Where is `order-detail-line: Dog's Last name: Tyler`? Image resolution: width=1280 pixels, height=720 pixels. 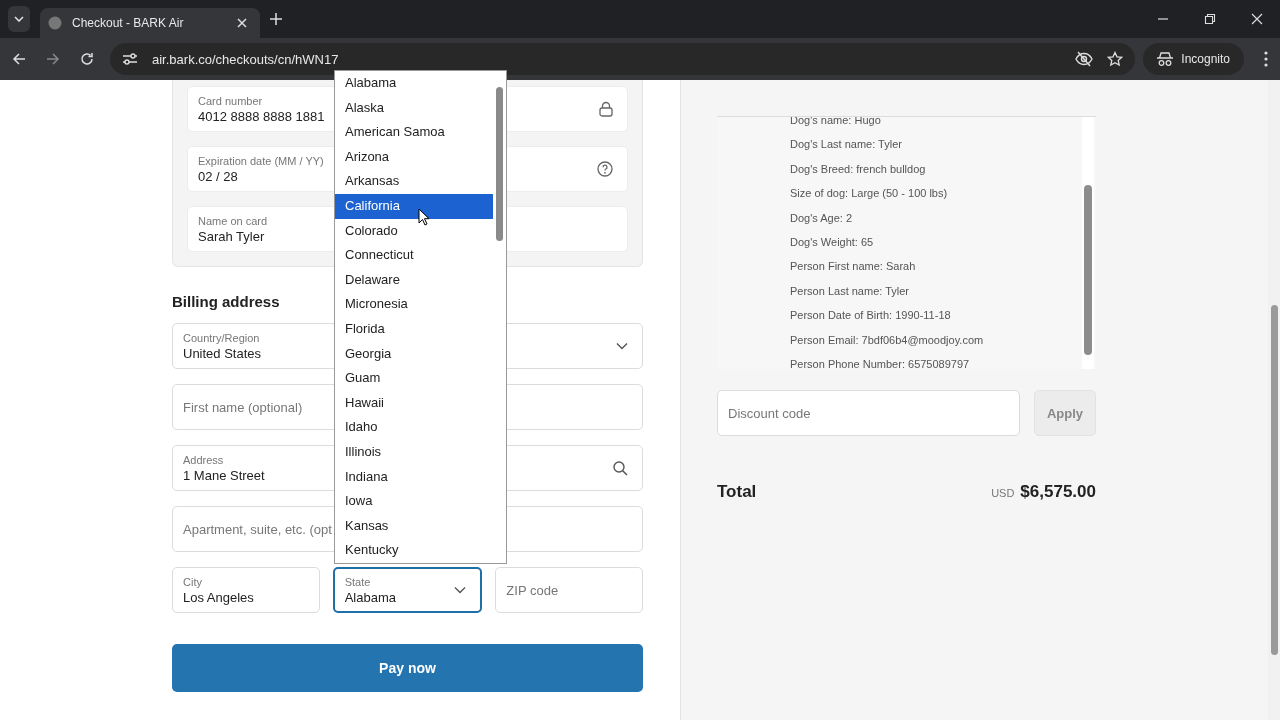 order-detail-line: Dog's Last name: Tyler is located at coordinates (846, 145).